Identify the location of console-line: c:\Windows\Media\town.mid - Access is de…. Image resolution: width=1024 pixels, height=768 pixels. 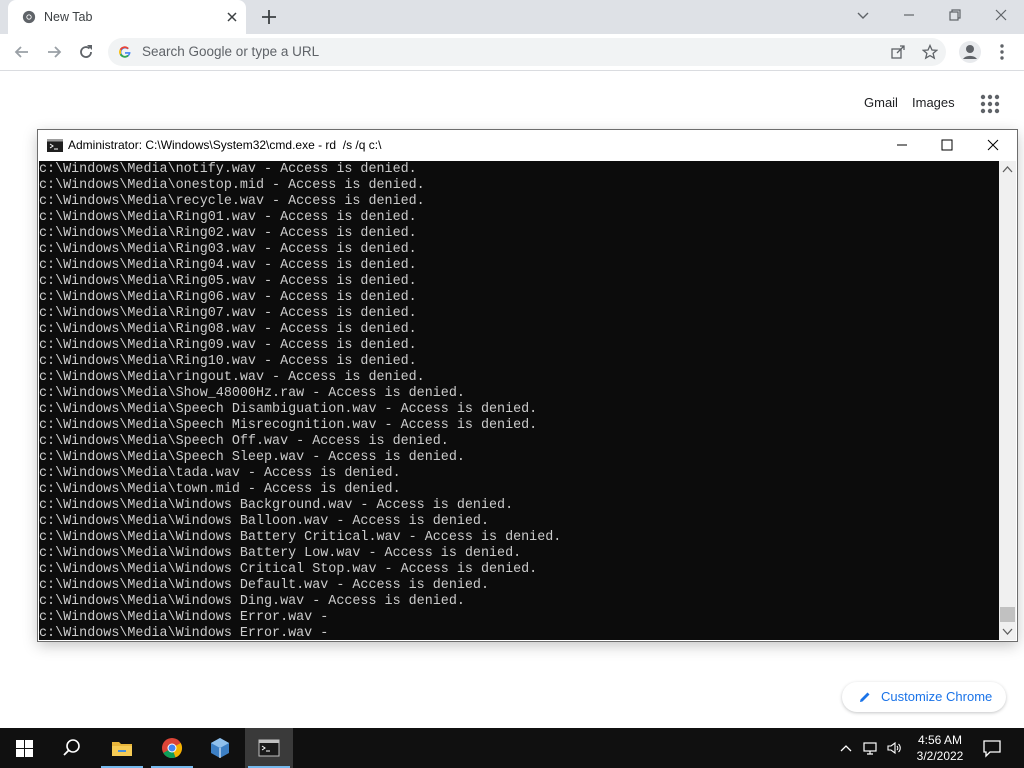
(220, 489).